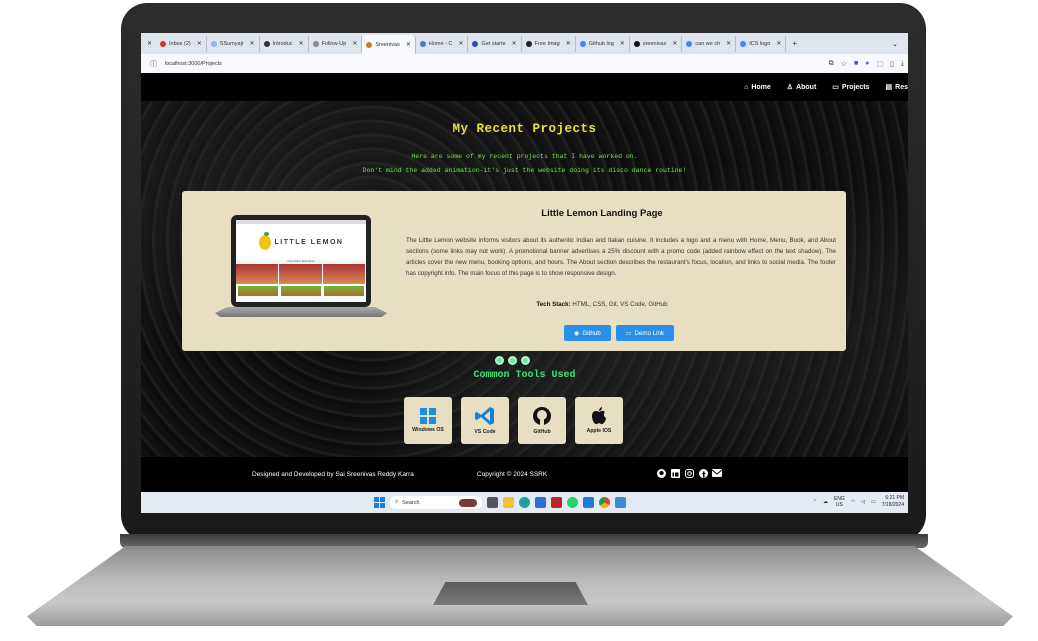  I want to click on google-icon, so click(689, 43).